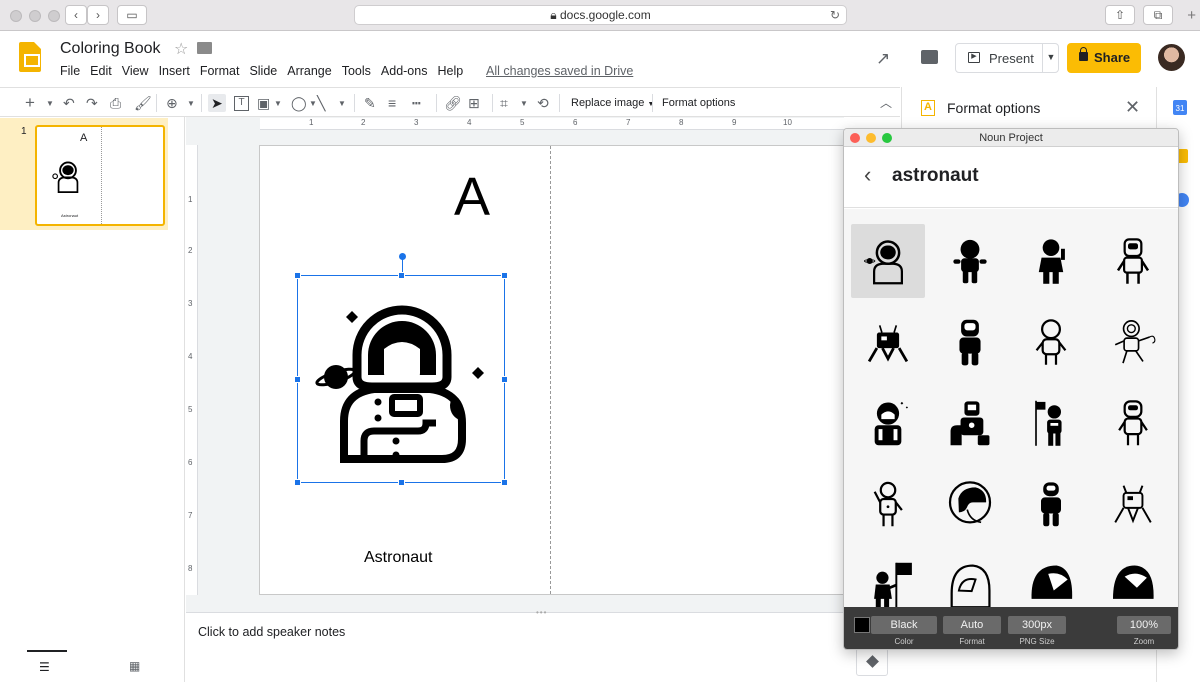 The width and height of the screenshot is (1200, 682). I want to click on undo-icon: ↶, so click(69, 103).